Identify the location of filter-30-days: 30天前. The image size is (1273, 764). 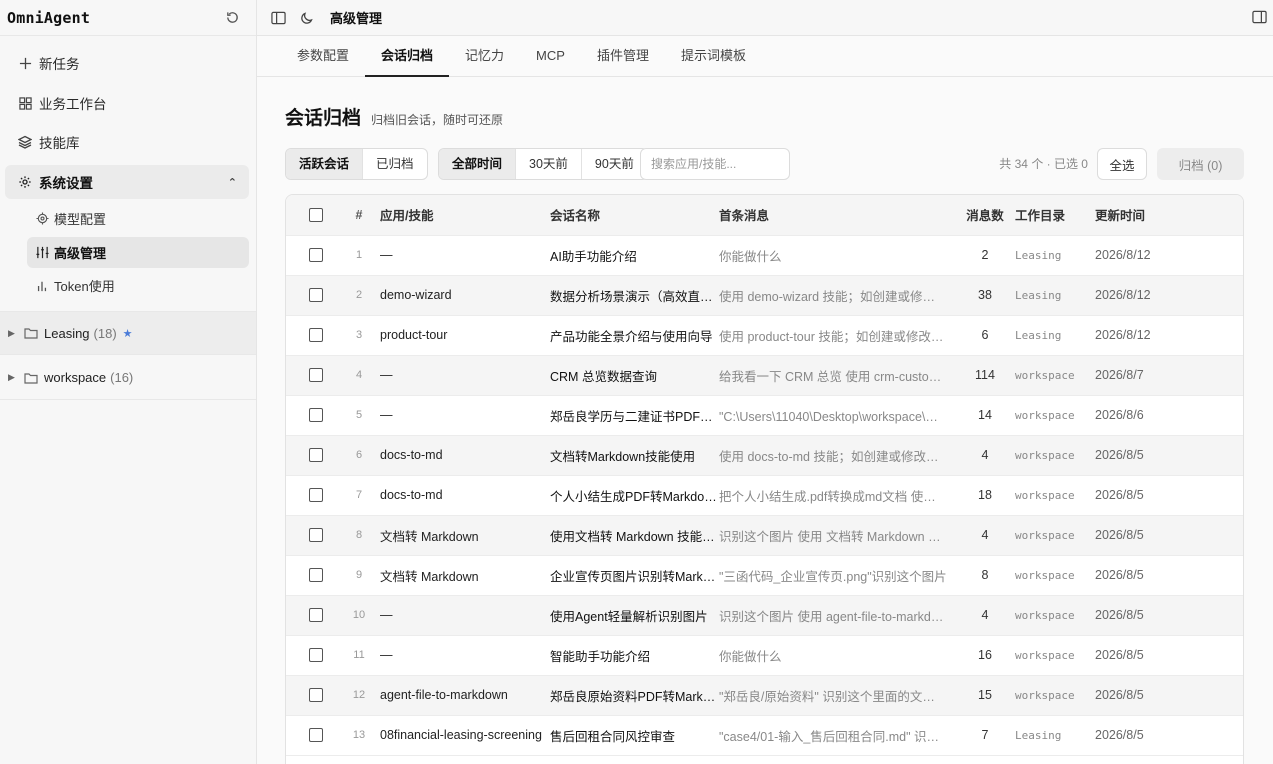
(549, 164).